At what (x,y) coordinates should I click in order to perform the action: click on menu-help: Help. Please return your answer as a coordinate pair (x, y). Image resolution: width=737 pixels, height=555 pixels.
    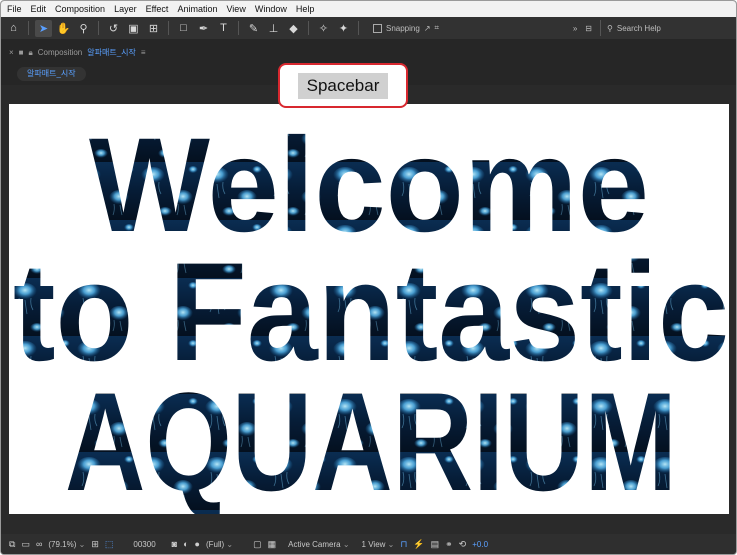
    Looking at the image, I should click on (305, 9).